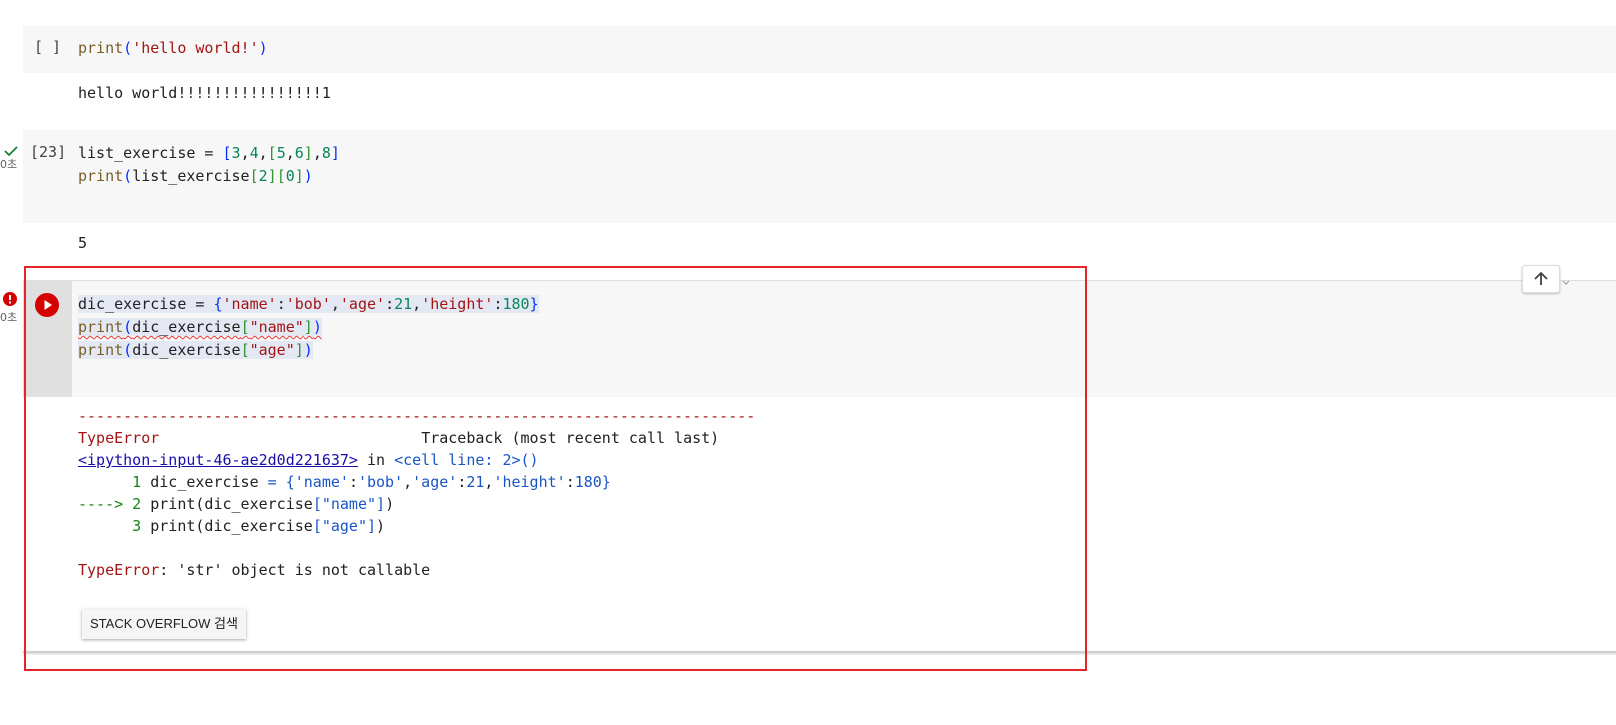 The image size is (1616, 725). I want to click on code-token: }, so click(534, 304).